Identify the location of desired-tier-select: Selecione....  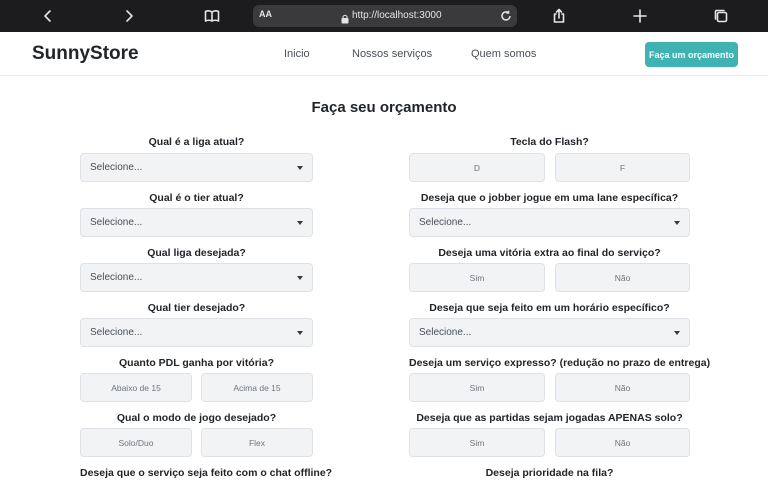
(196, 332).